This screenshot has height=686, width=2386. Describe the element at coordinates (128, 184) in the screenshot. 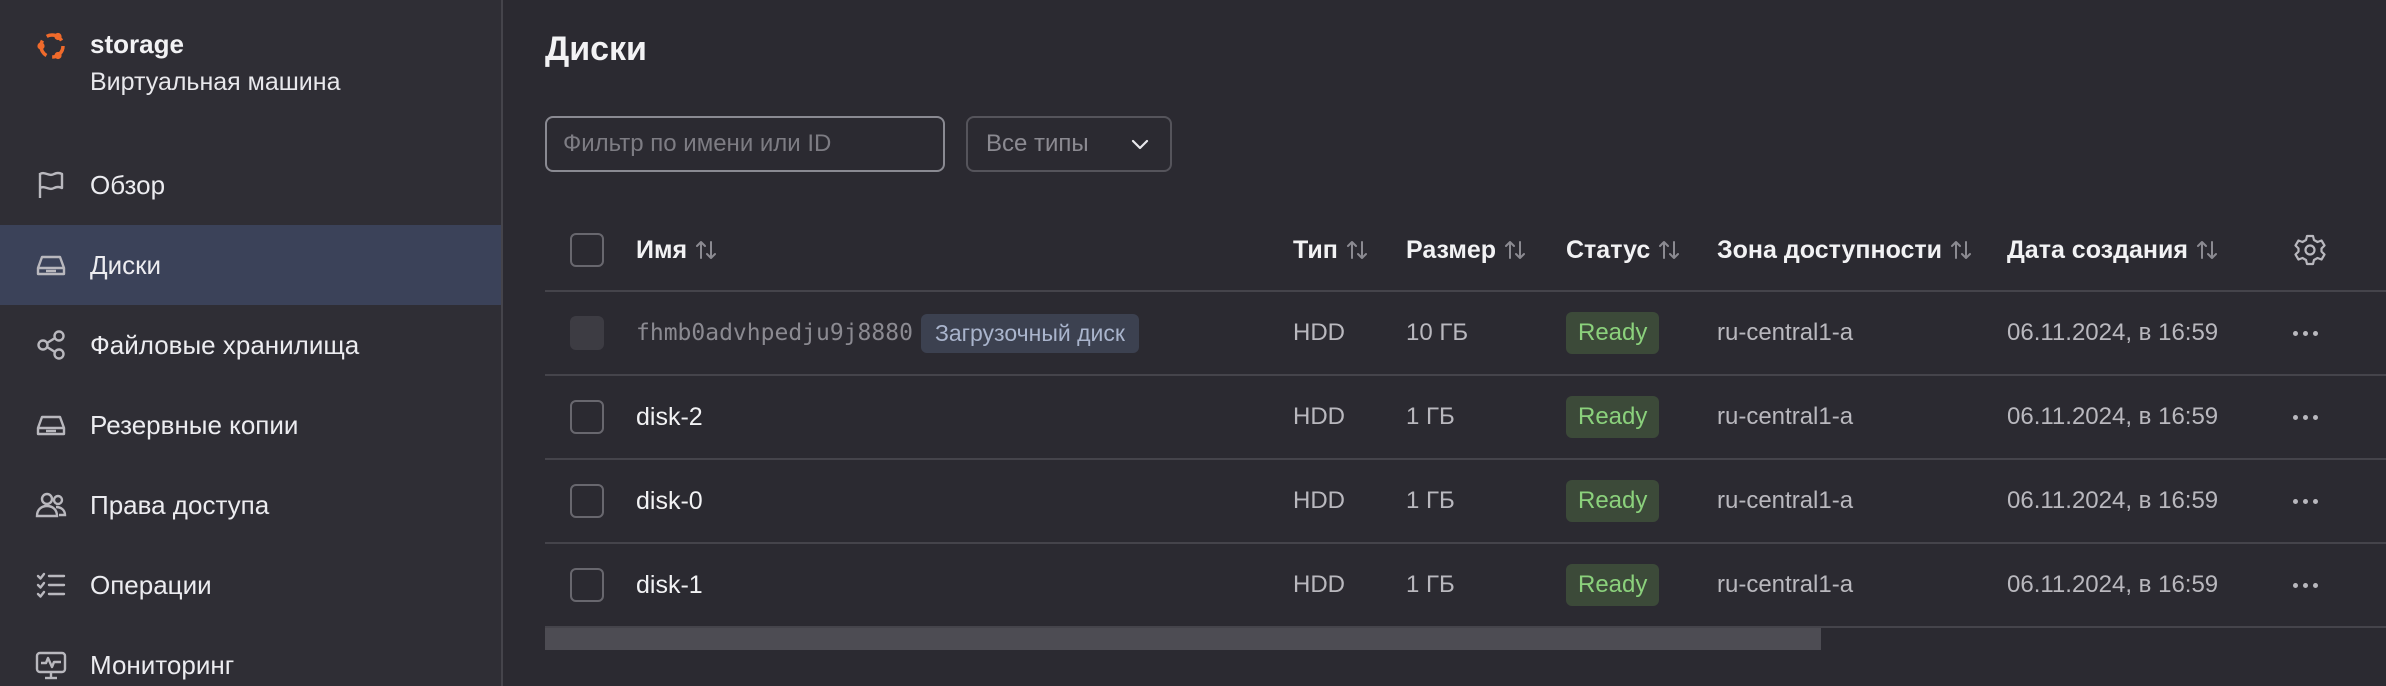

I see `sidebar-item-label: Обзор` at that location.